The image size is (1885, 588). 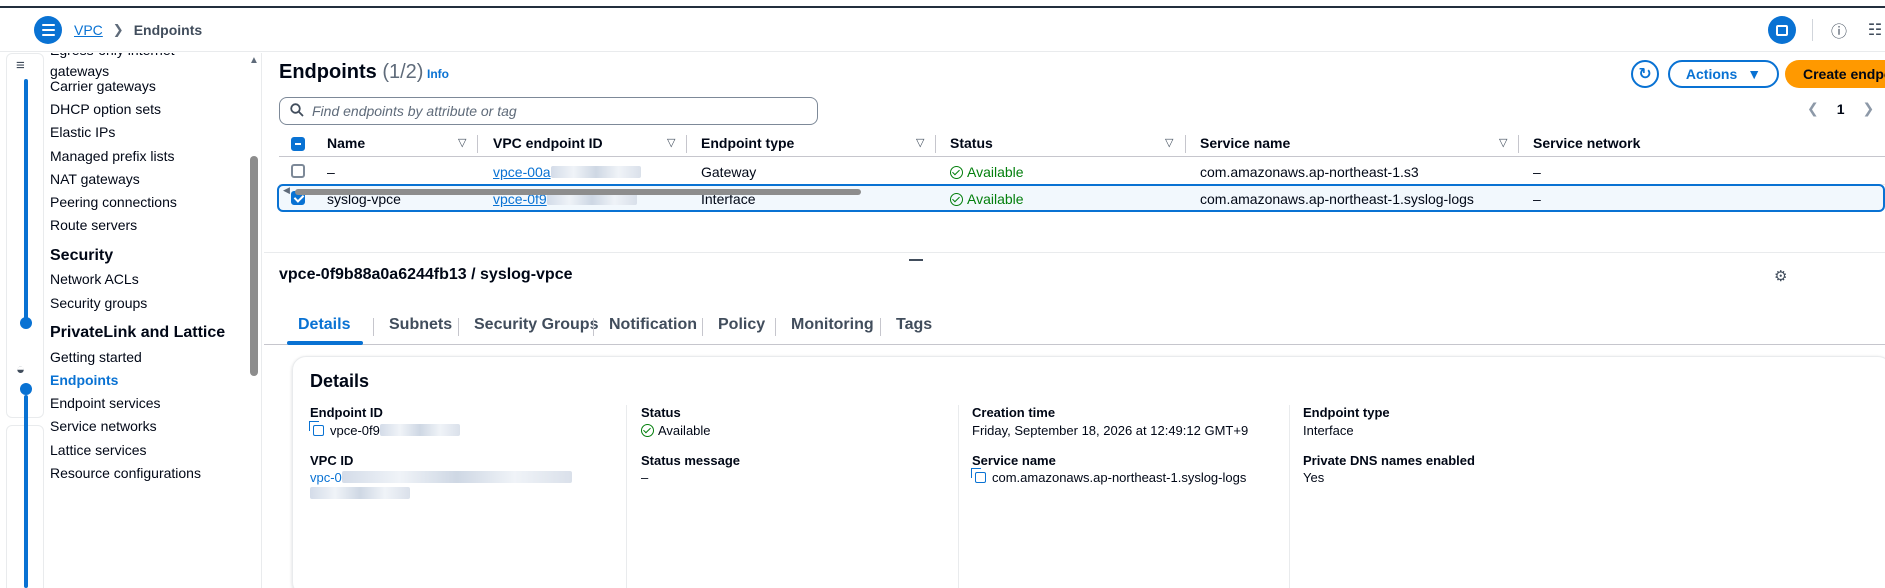 I want to click on create-endpoint-button: Create endpoint, so click(x=1835, y=74).